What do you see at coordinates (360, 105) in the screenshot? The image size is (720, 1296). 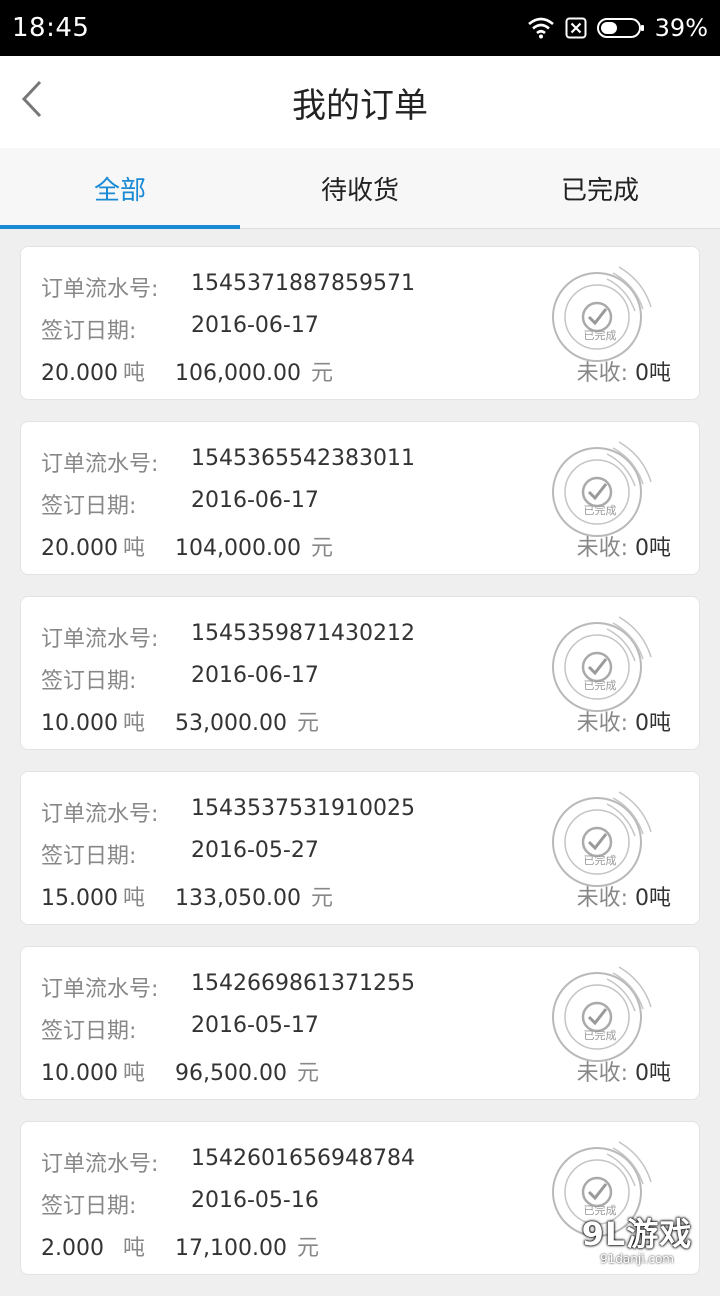 I see `page-title: 我的订单` at bounding box center [360, 105].